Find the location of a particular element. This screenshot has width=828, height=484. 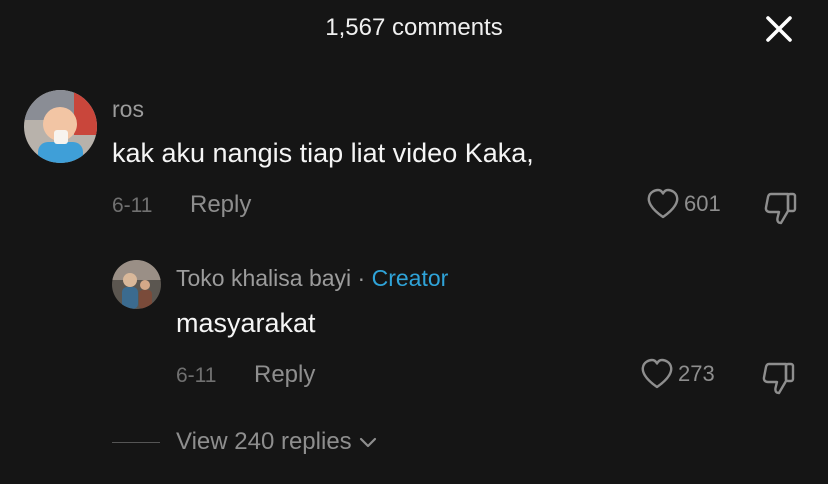

reply-text: masyarakat is located at coordinates (246, 323).